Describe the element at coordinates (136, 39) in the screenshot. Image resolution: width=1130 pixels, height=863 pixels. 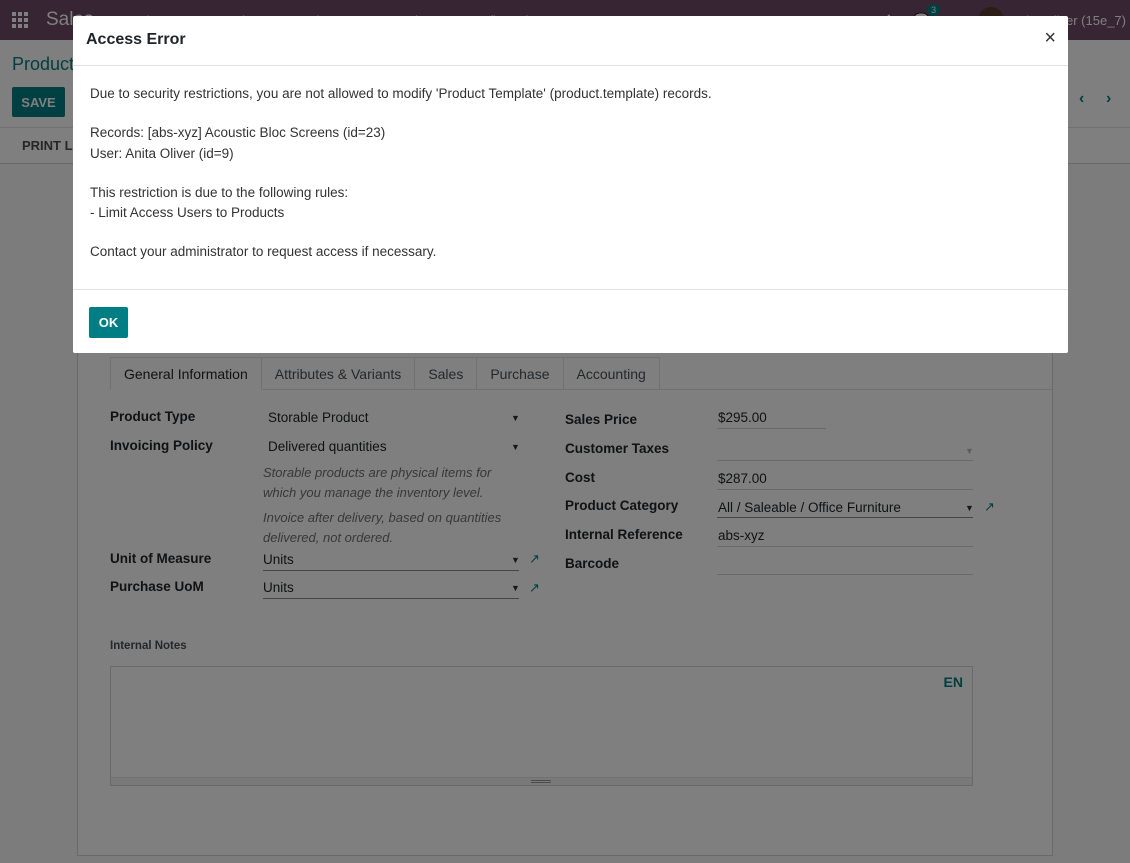
I see `dialog-title: Access Error` at that location.